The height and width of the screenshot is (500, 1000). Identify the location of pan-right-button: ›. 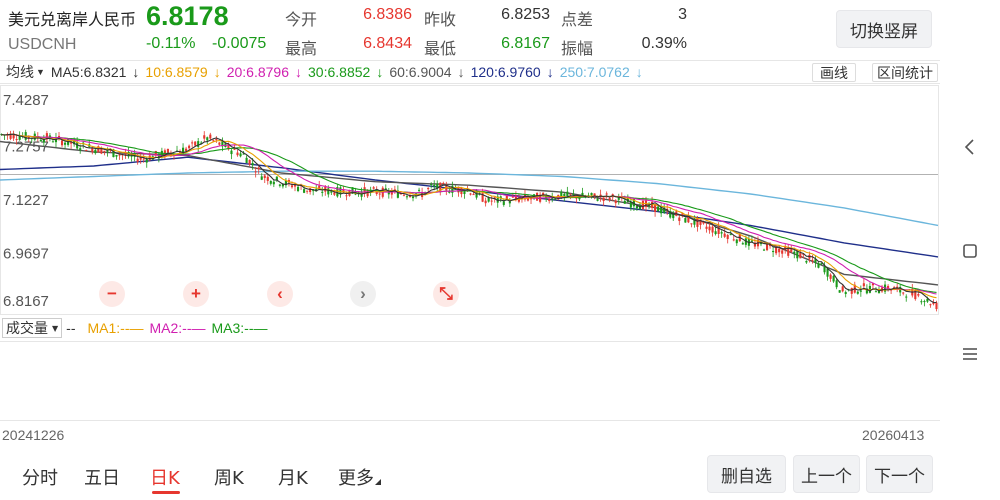
(363, 294).